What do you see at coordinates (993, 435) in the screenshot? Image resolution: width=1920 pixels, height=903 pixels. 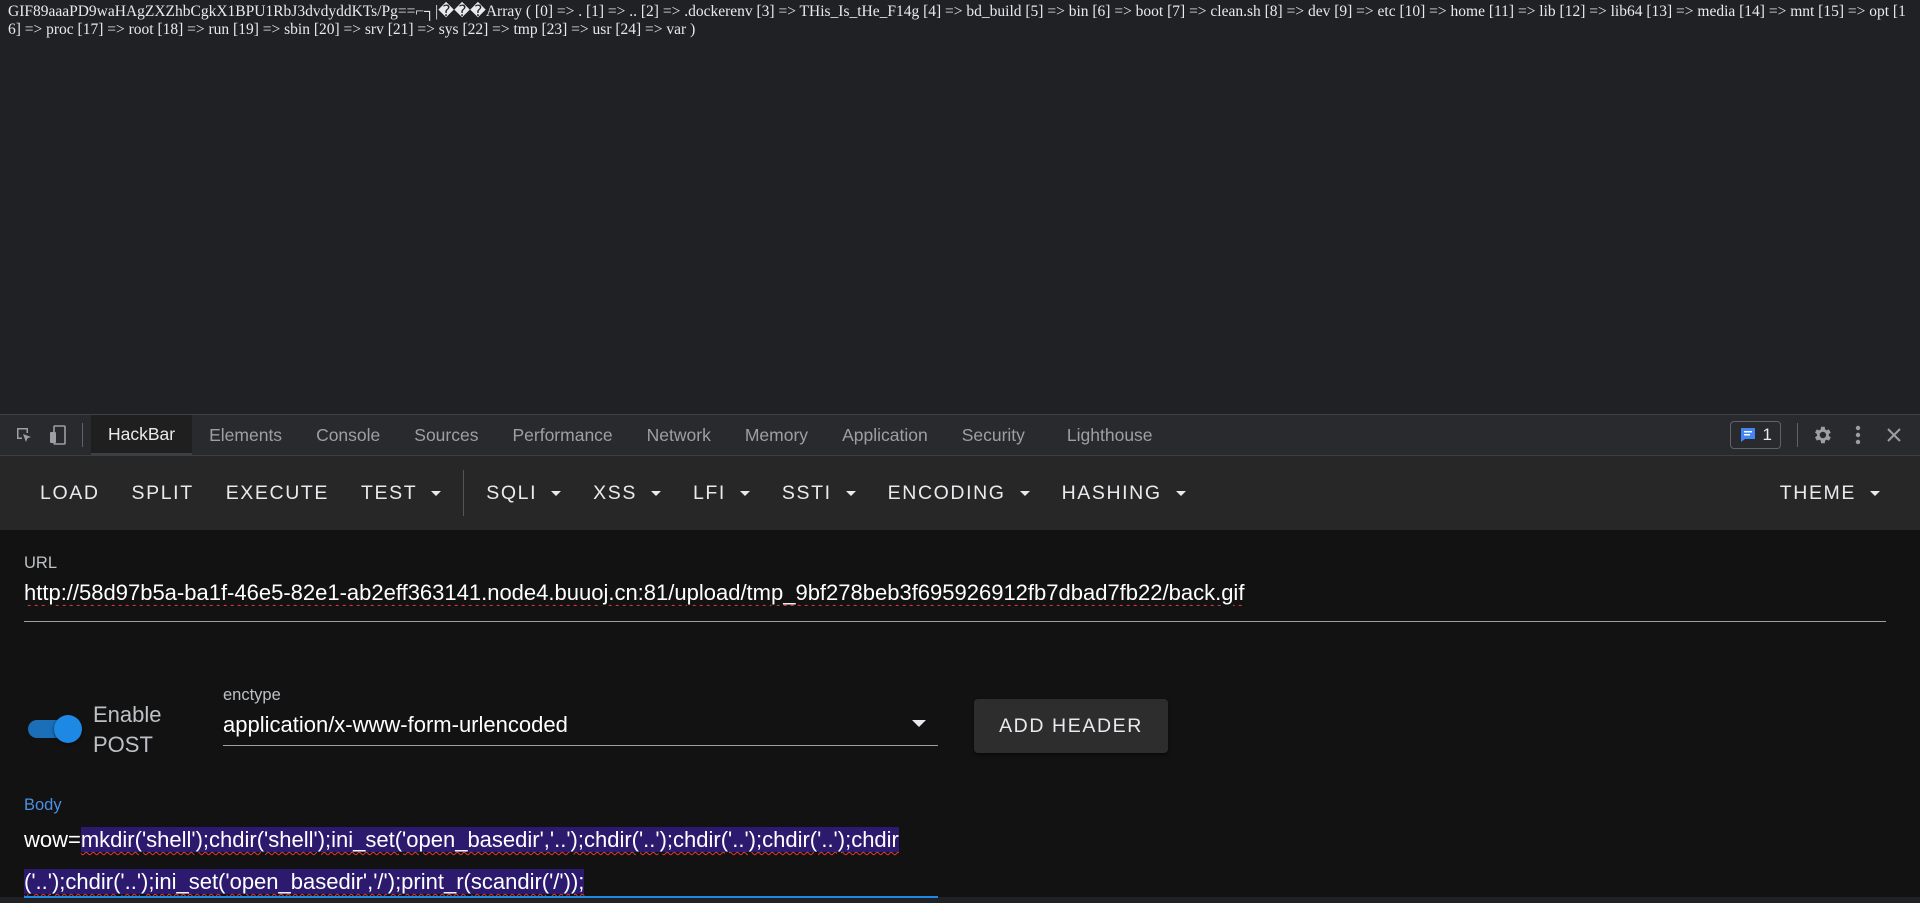 I see `tab-security: Security` at bounding box center [993, 435].